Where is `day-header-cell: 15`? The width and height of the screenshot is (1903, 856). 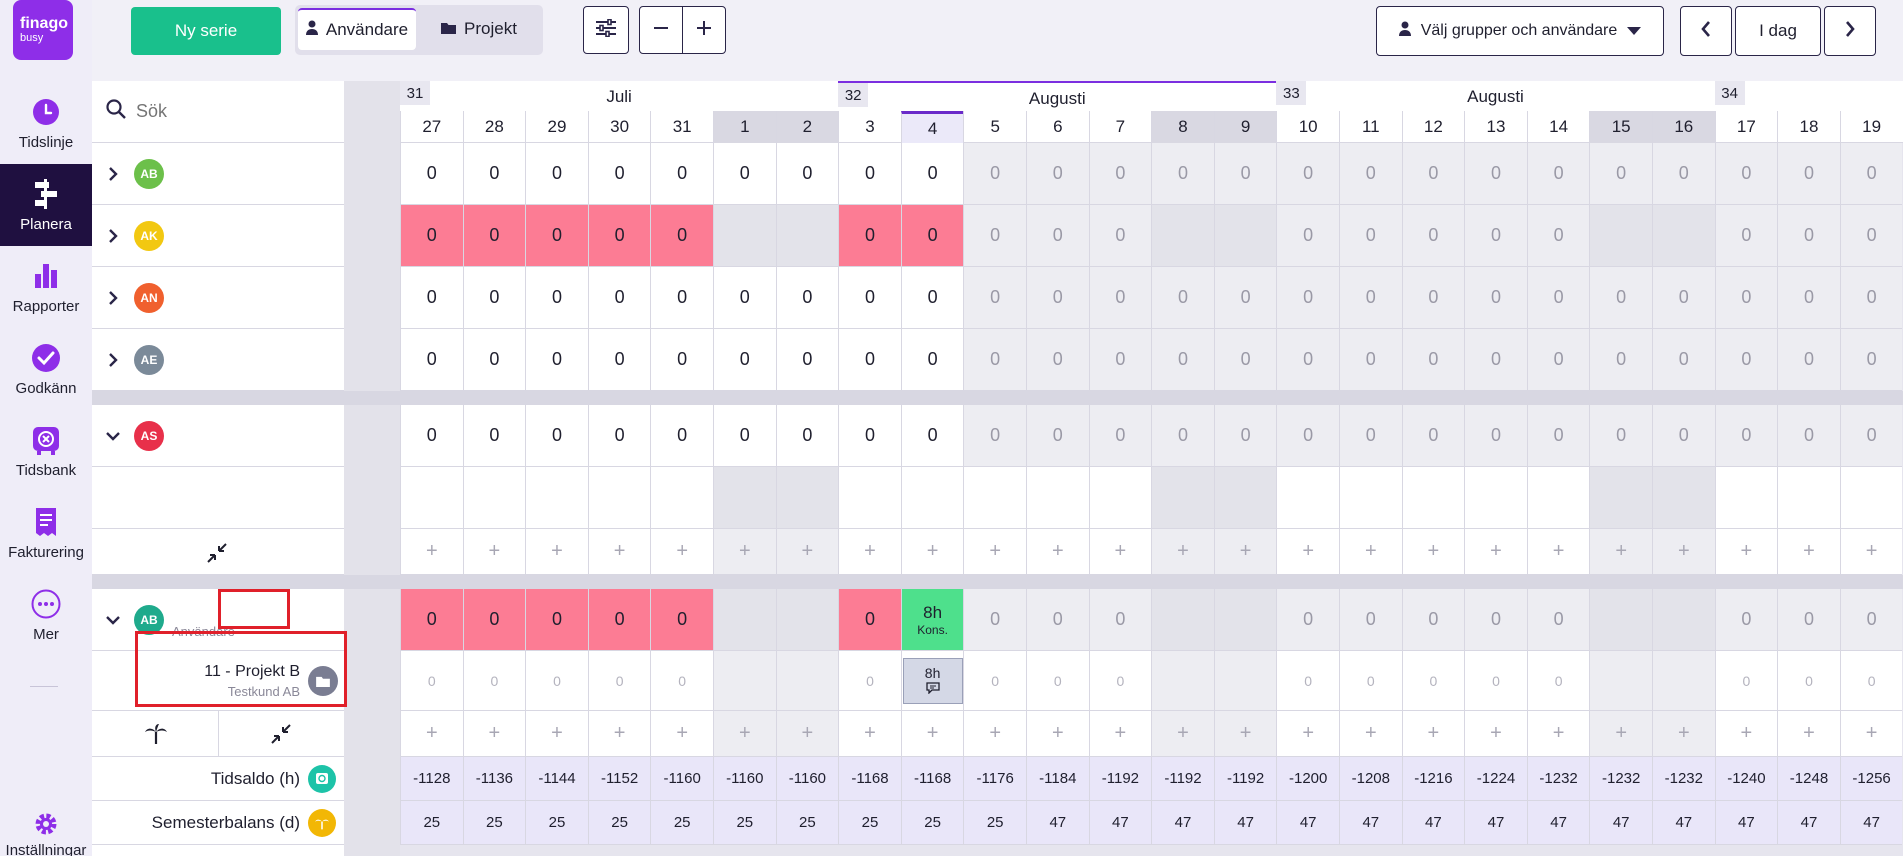
day-header-cell: 15 is located at coordinates (1620, 127).